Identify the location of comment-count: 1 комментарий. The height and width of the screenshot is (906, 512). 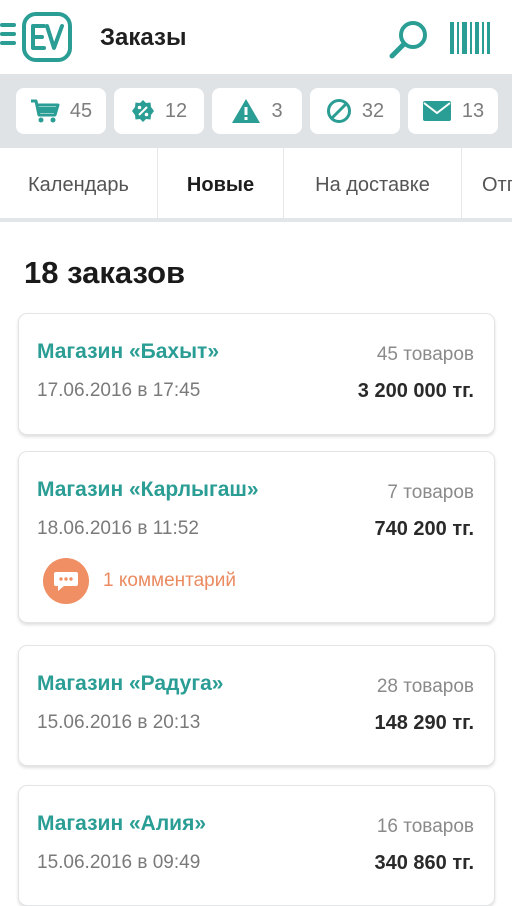
(169, 580).